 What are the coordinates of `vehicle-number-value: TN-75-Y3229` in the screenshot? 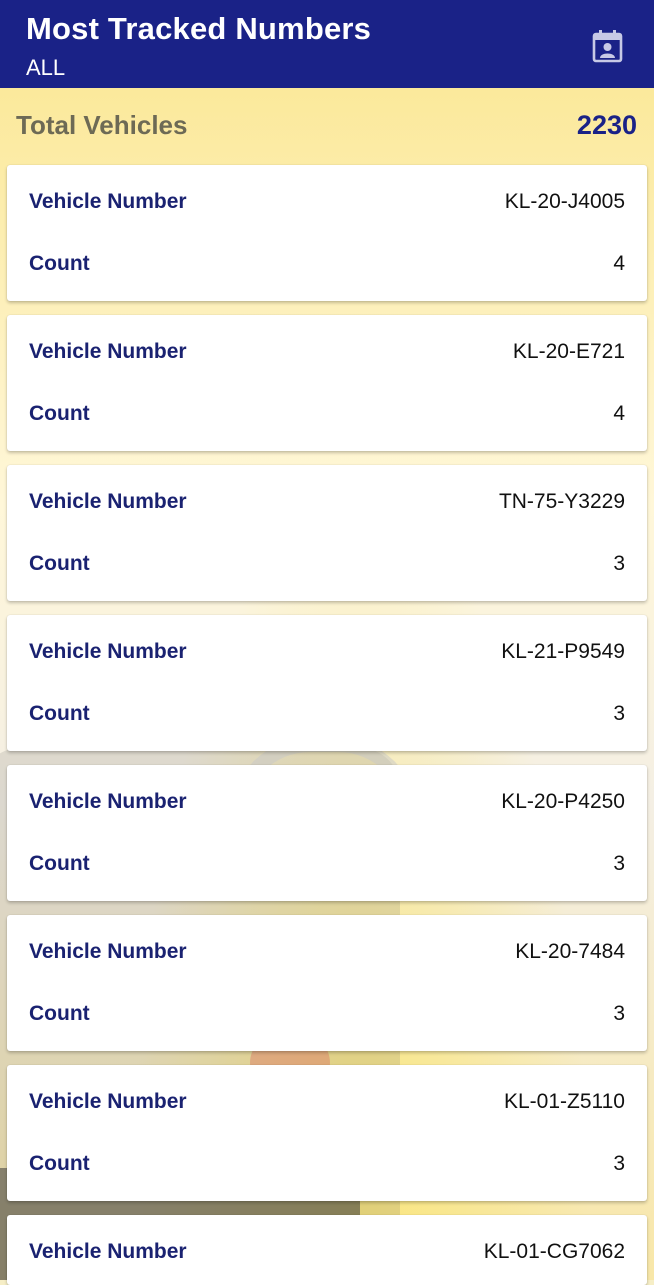 It's located at (561, 501).